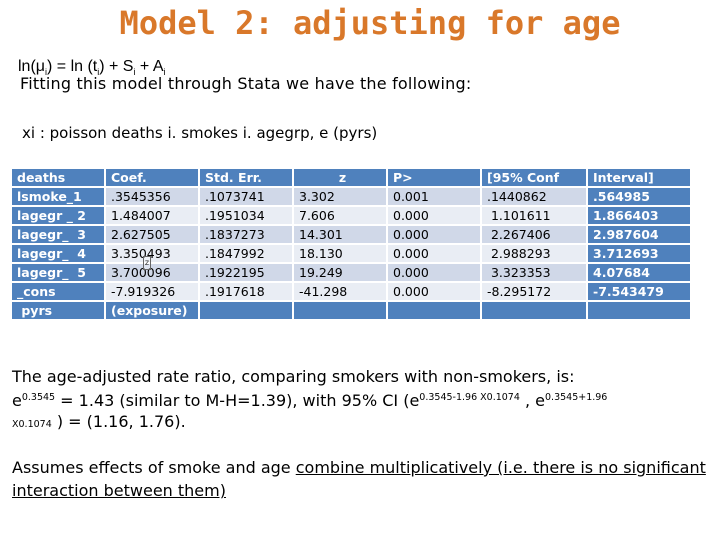  Describe the element at coordinates (147, 263) in the screenshot. I see `text-cursor-icon: z` at that location.